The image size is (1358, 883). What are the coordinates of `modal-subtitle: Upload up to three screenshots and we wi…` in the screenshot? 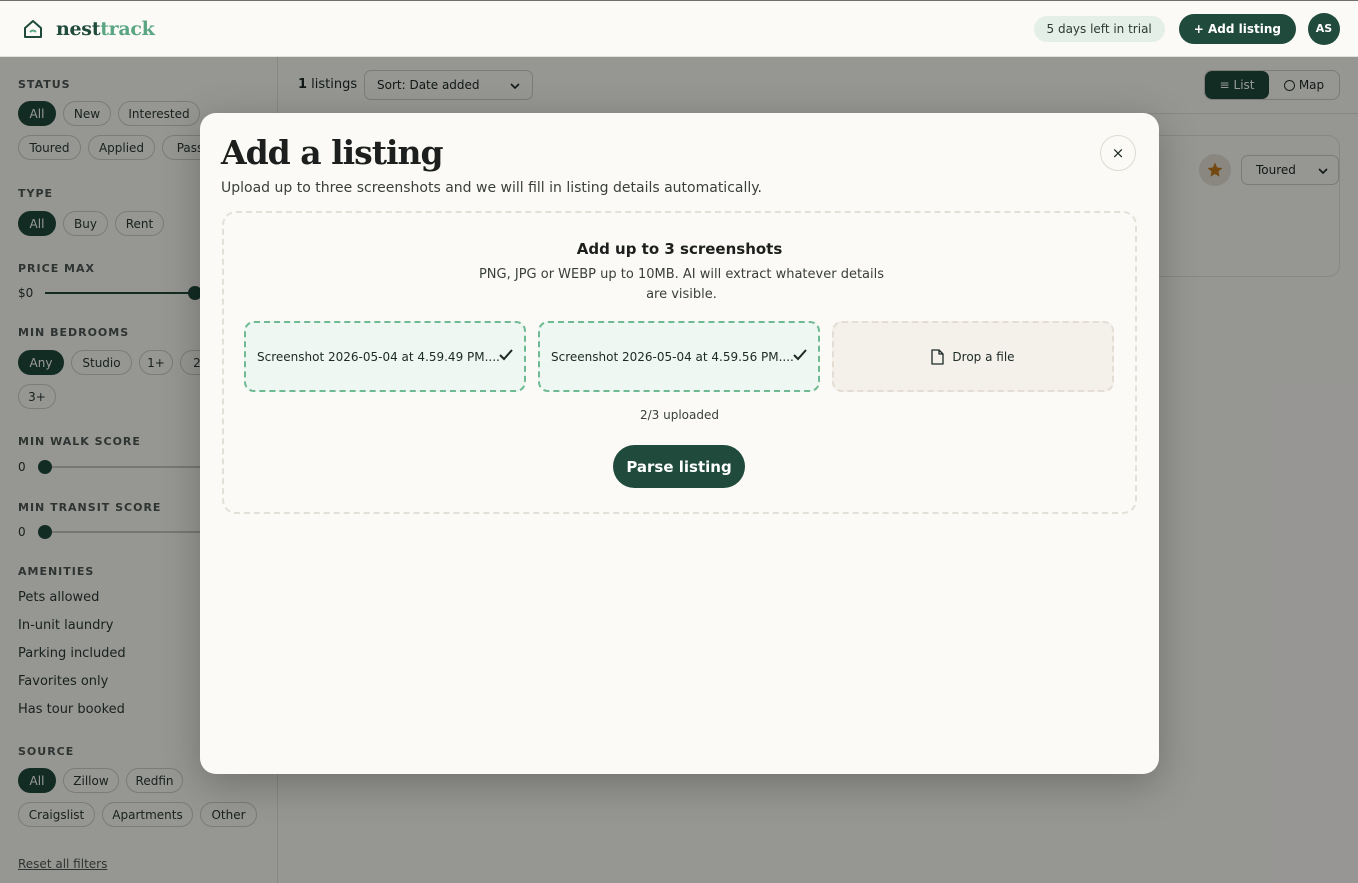 It's located at (491, 188).